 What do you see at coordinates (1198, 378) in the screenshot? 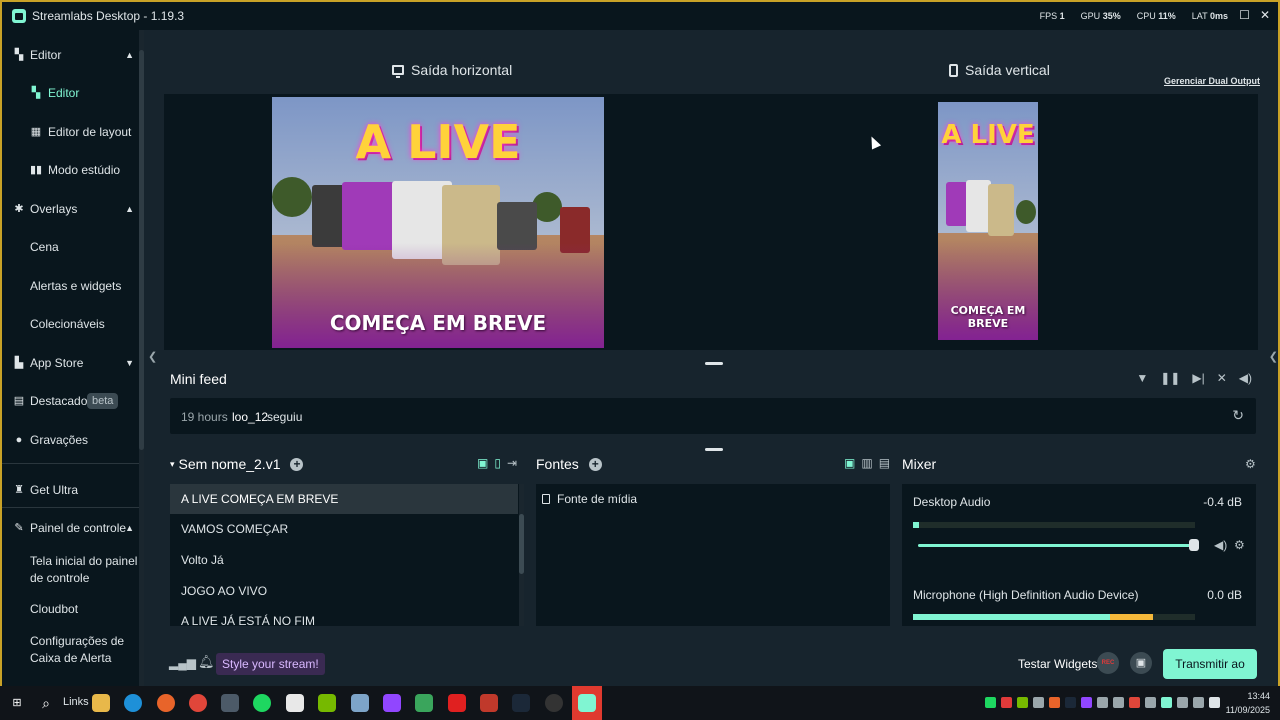
I see `skip-icon: ▶|` at bounding box center [1198, 378].